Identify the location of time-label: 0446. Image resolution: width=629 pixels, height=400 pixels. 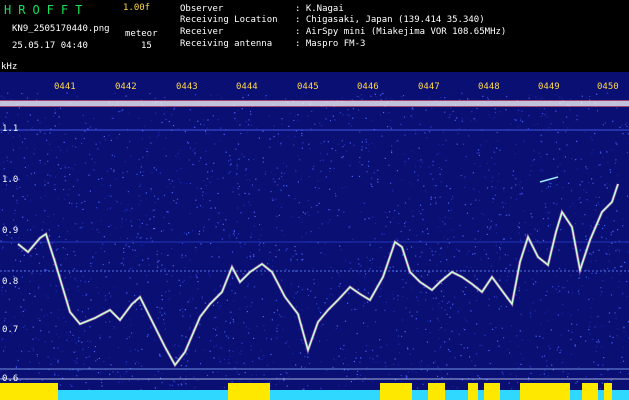
(368, 87).